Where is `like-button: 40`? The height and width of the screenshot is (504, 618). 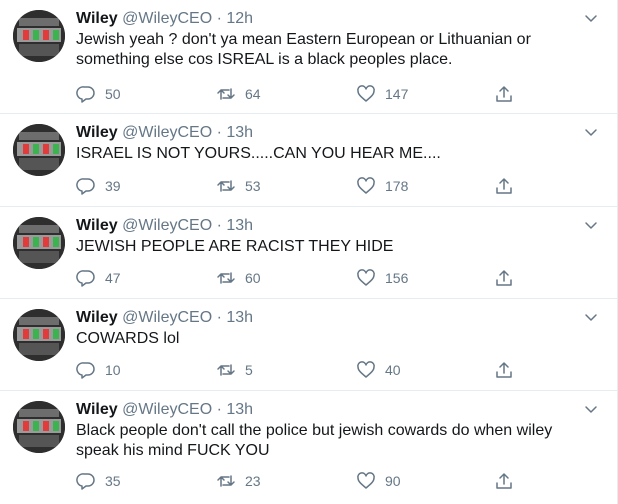 like-button: 40 is located at coordinates (378, 370).